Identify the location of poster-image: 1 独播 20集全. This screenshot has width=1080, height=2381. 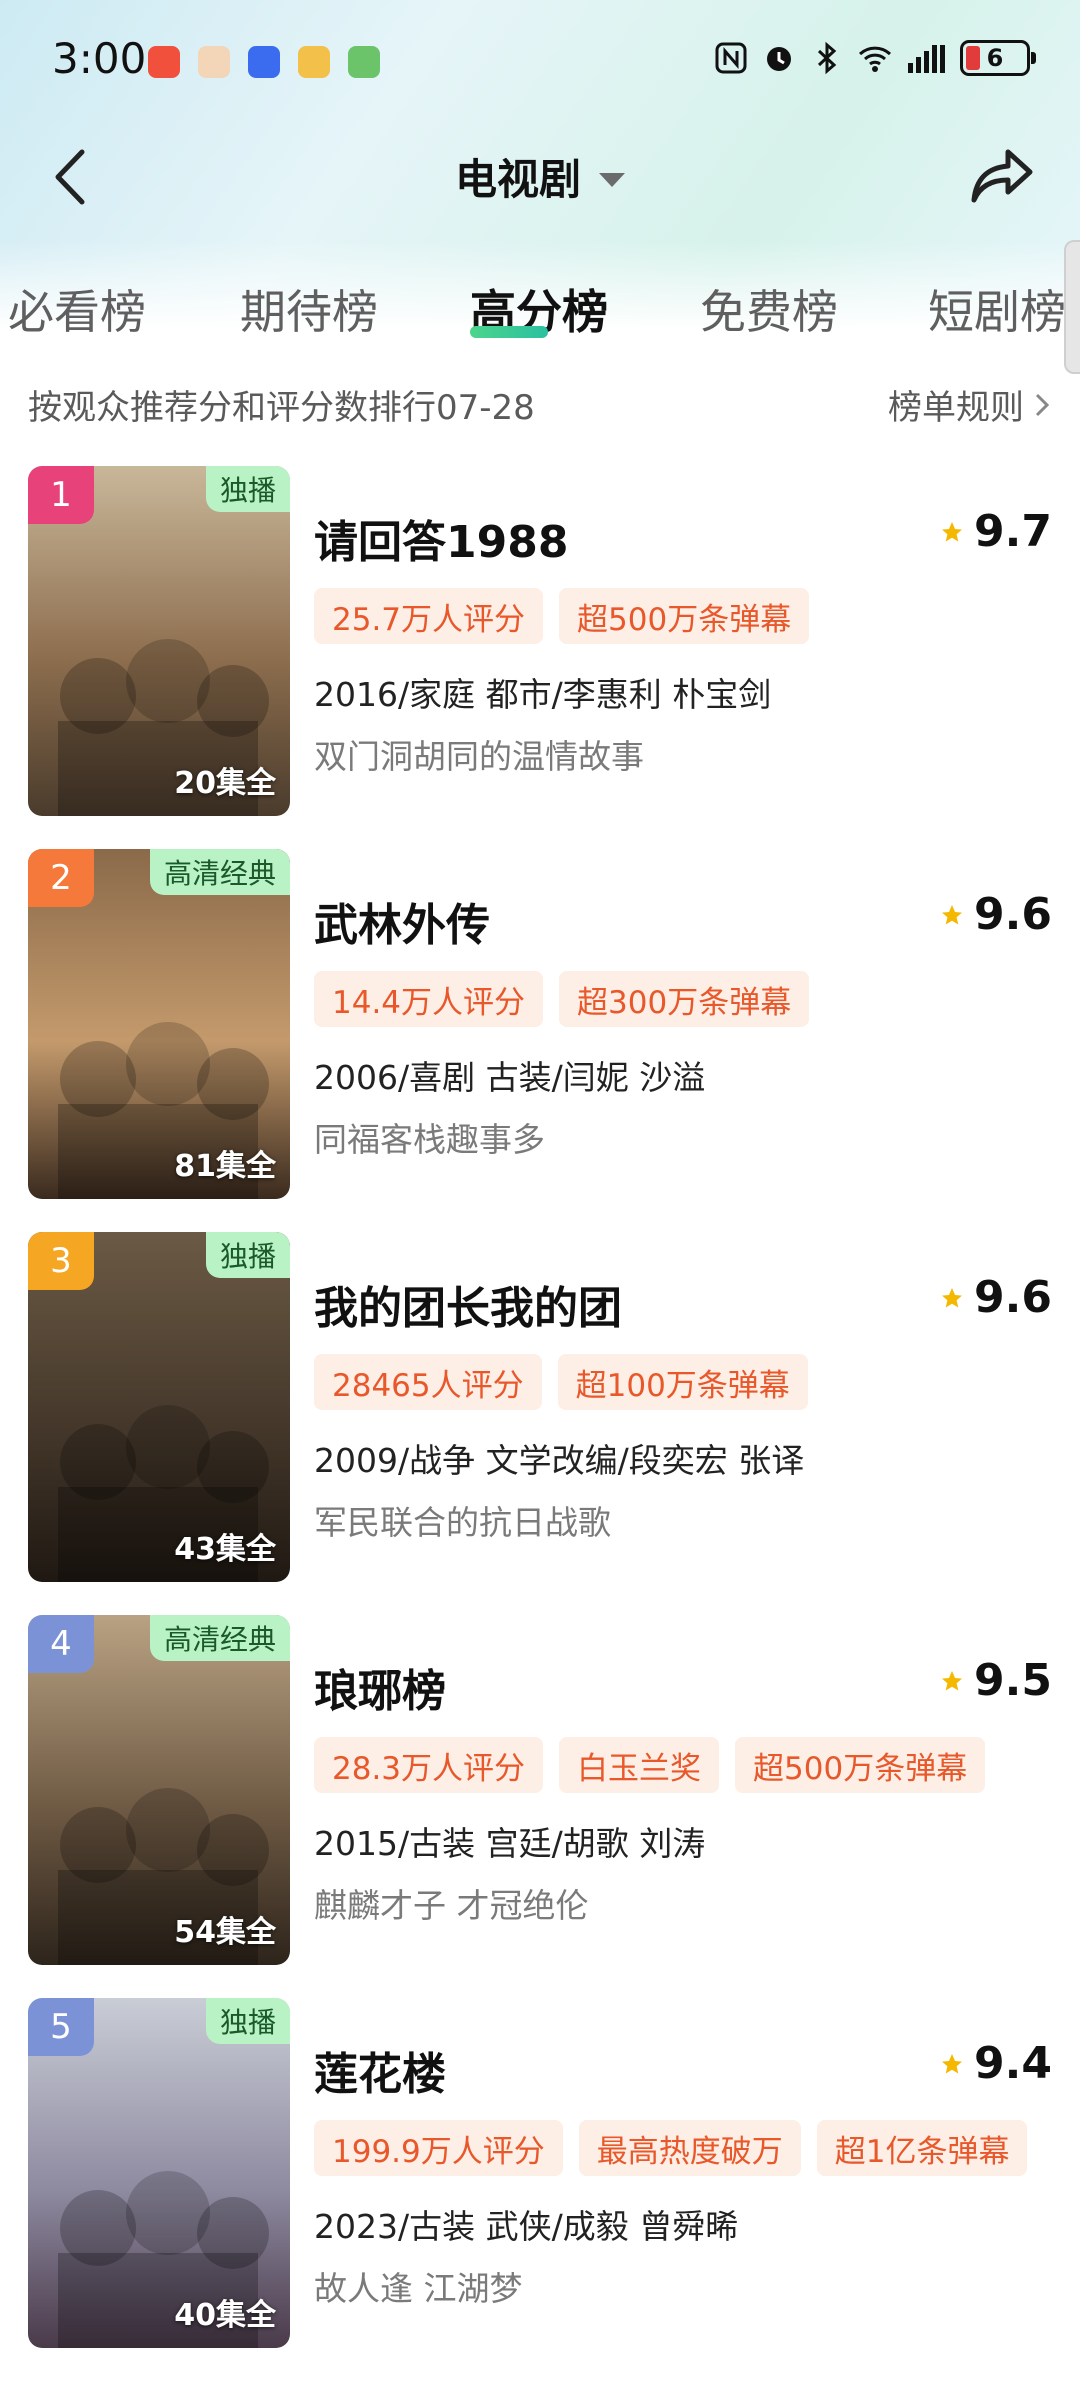
(159, 641).